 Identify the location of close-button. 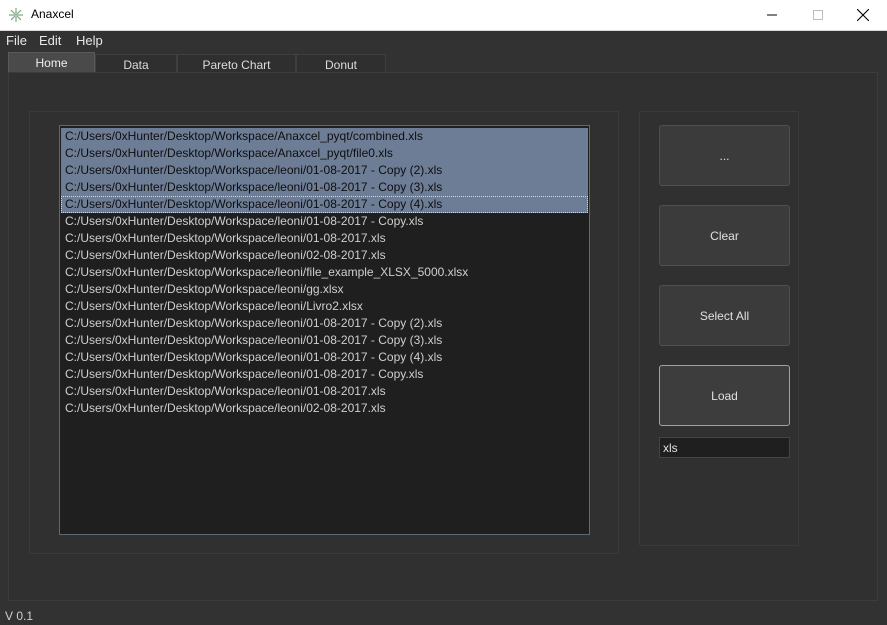
(863, 15).